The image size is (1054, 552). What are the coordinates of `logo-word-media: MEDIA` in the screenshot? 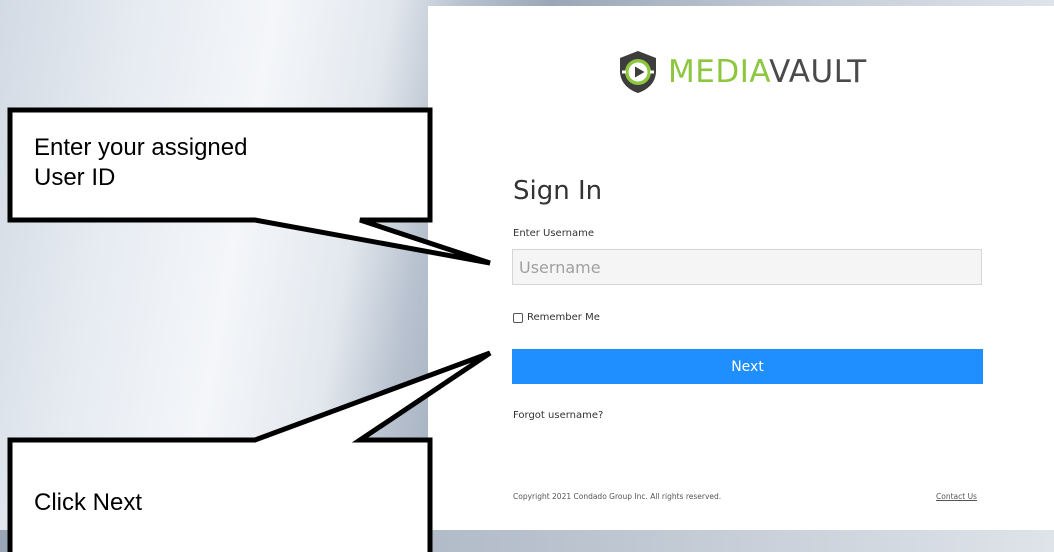 It's located at (719, 72).